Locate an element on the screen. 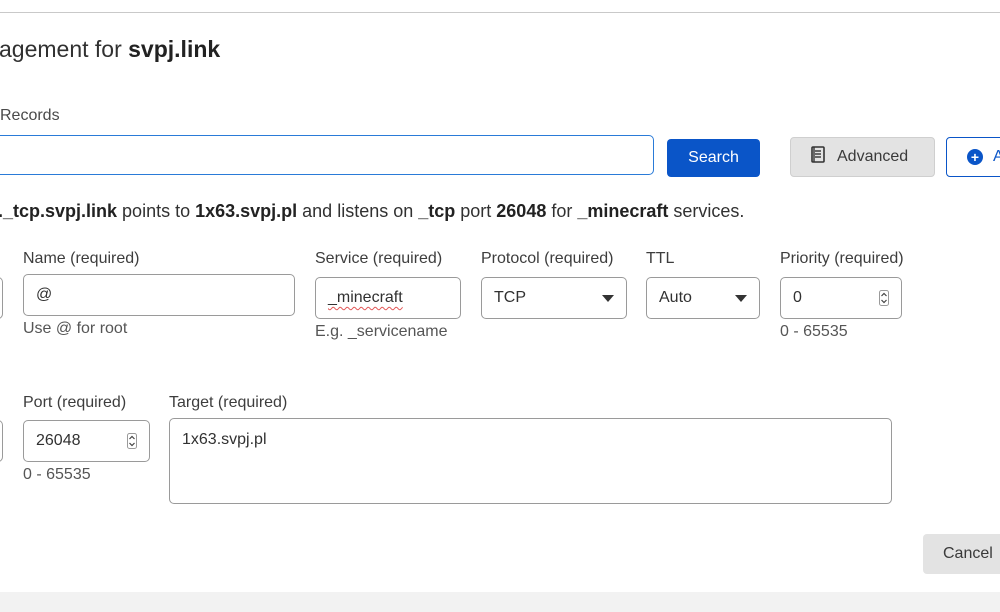  document-icon is located at coordinates (818, 157).